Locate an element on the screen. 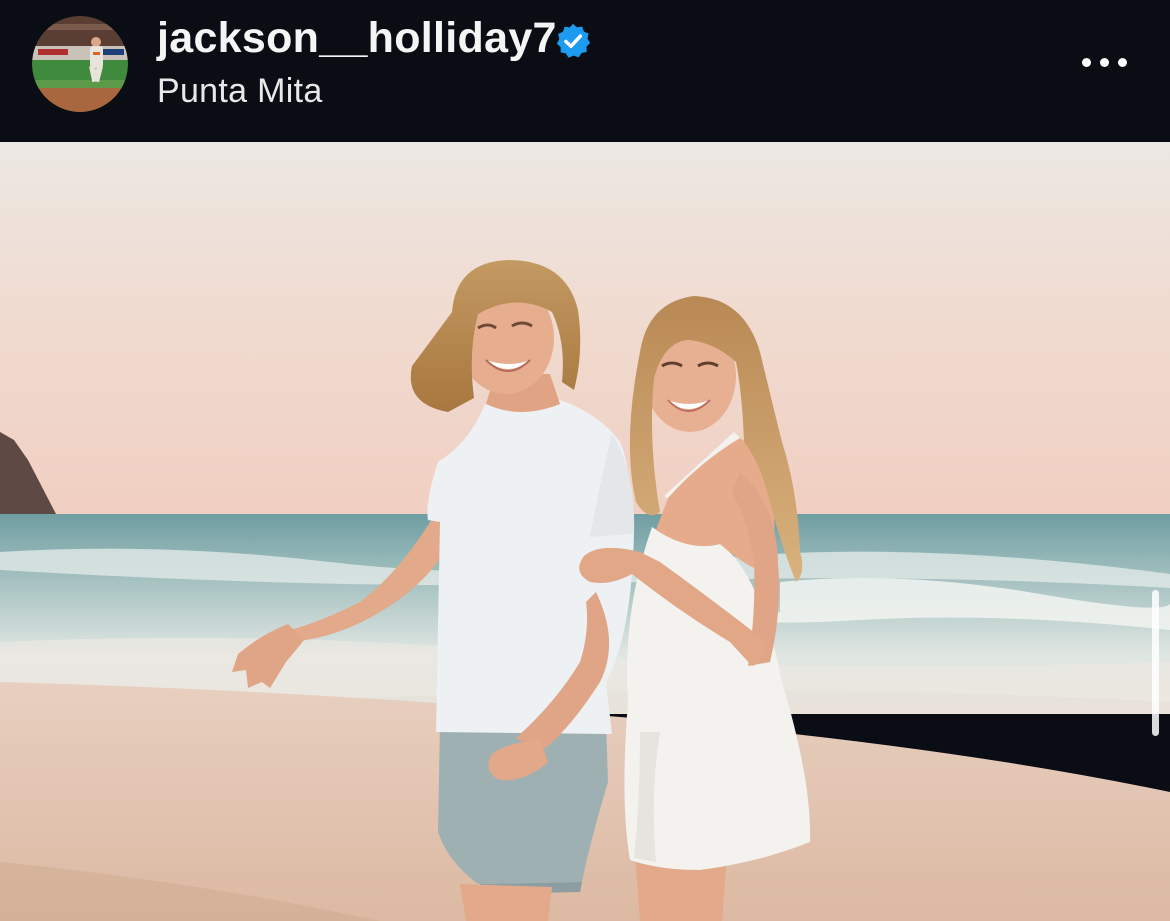 The height and width of the screenshot is (921, 1170). more-options-button is located at coordinates (1104, 62).